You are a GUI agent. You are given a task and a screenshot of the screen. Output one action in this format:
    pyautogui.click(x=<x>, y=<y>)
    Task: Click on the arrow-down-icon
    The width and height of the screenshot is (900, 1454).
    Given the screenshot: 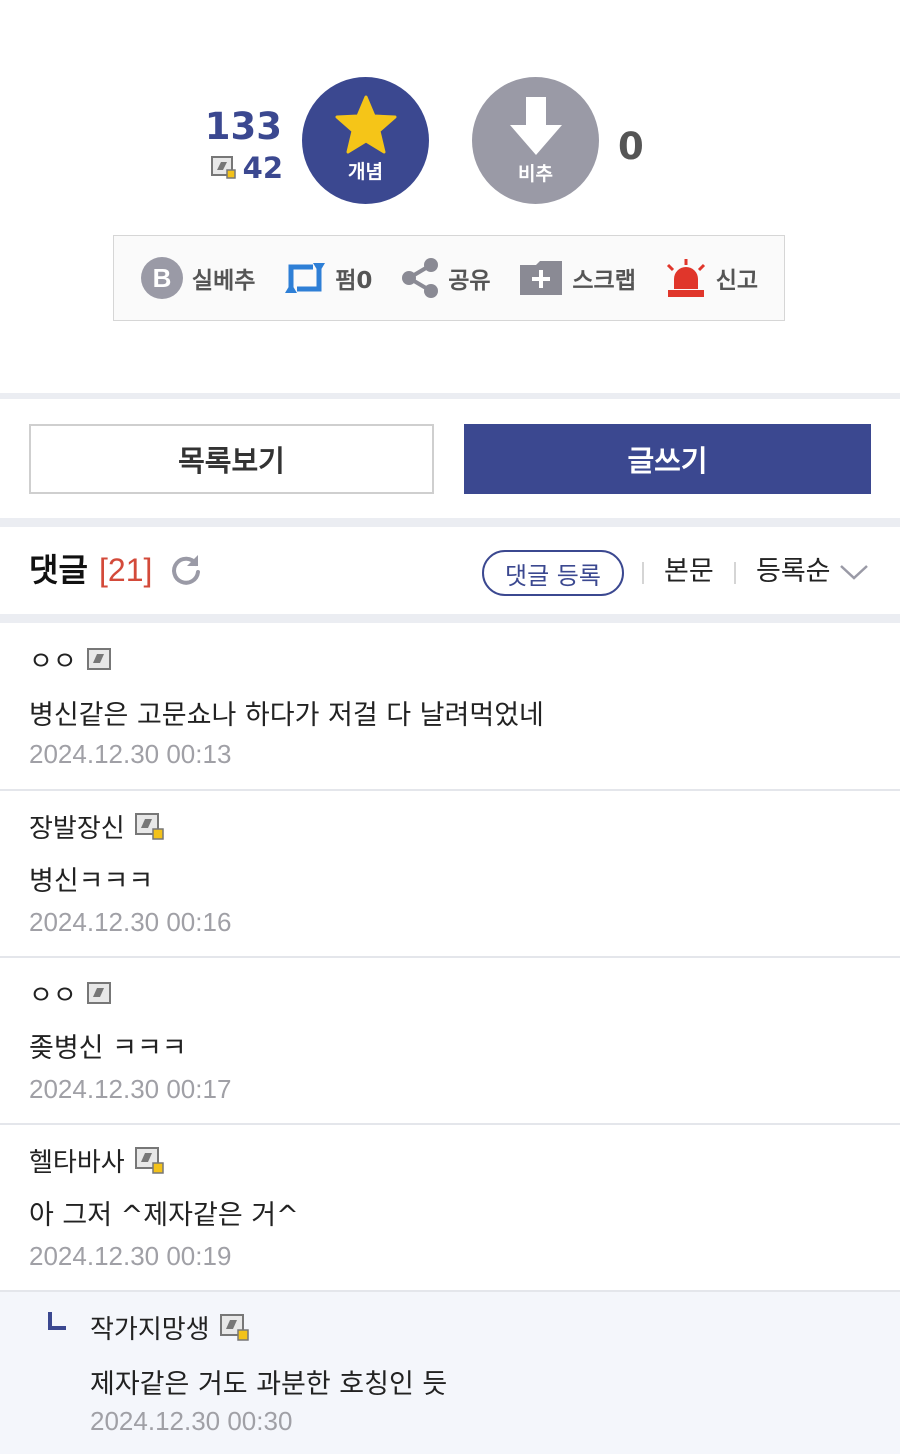 What is the action you would take?
    pyautogui.click(x=535, y=126)
    